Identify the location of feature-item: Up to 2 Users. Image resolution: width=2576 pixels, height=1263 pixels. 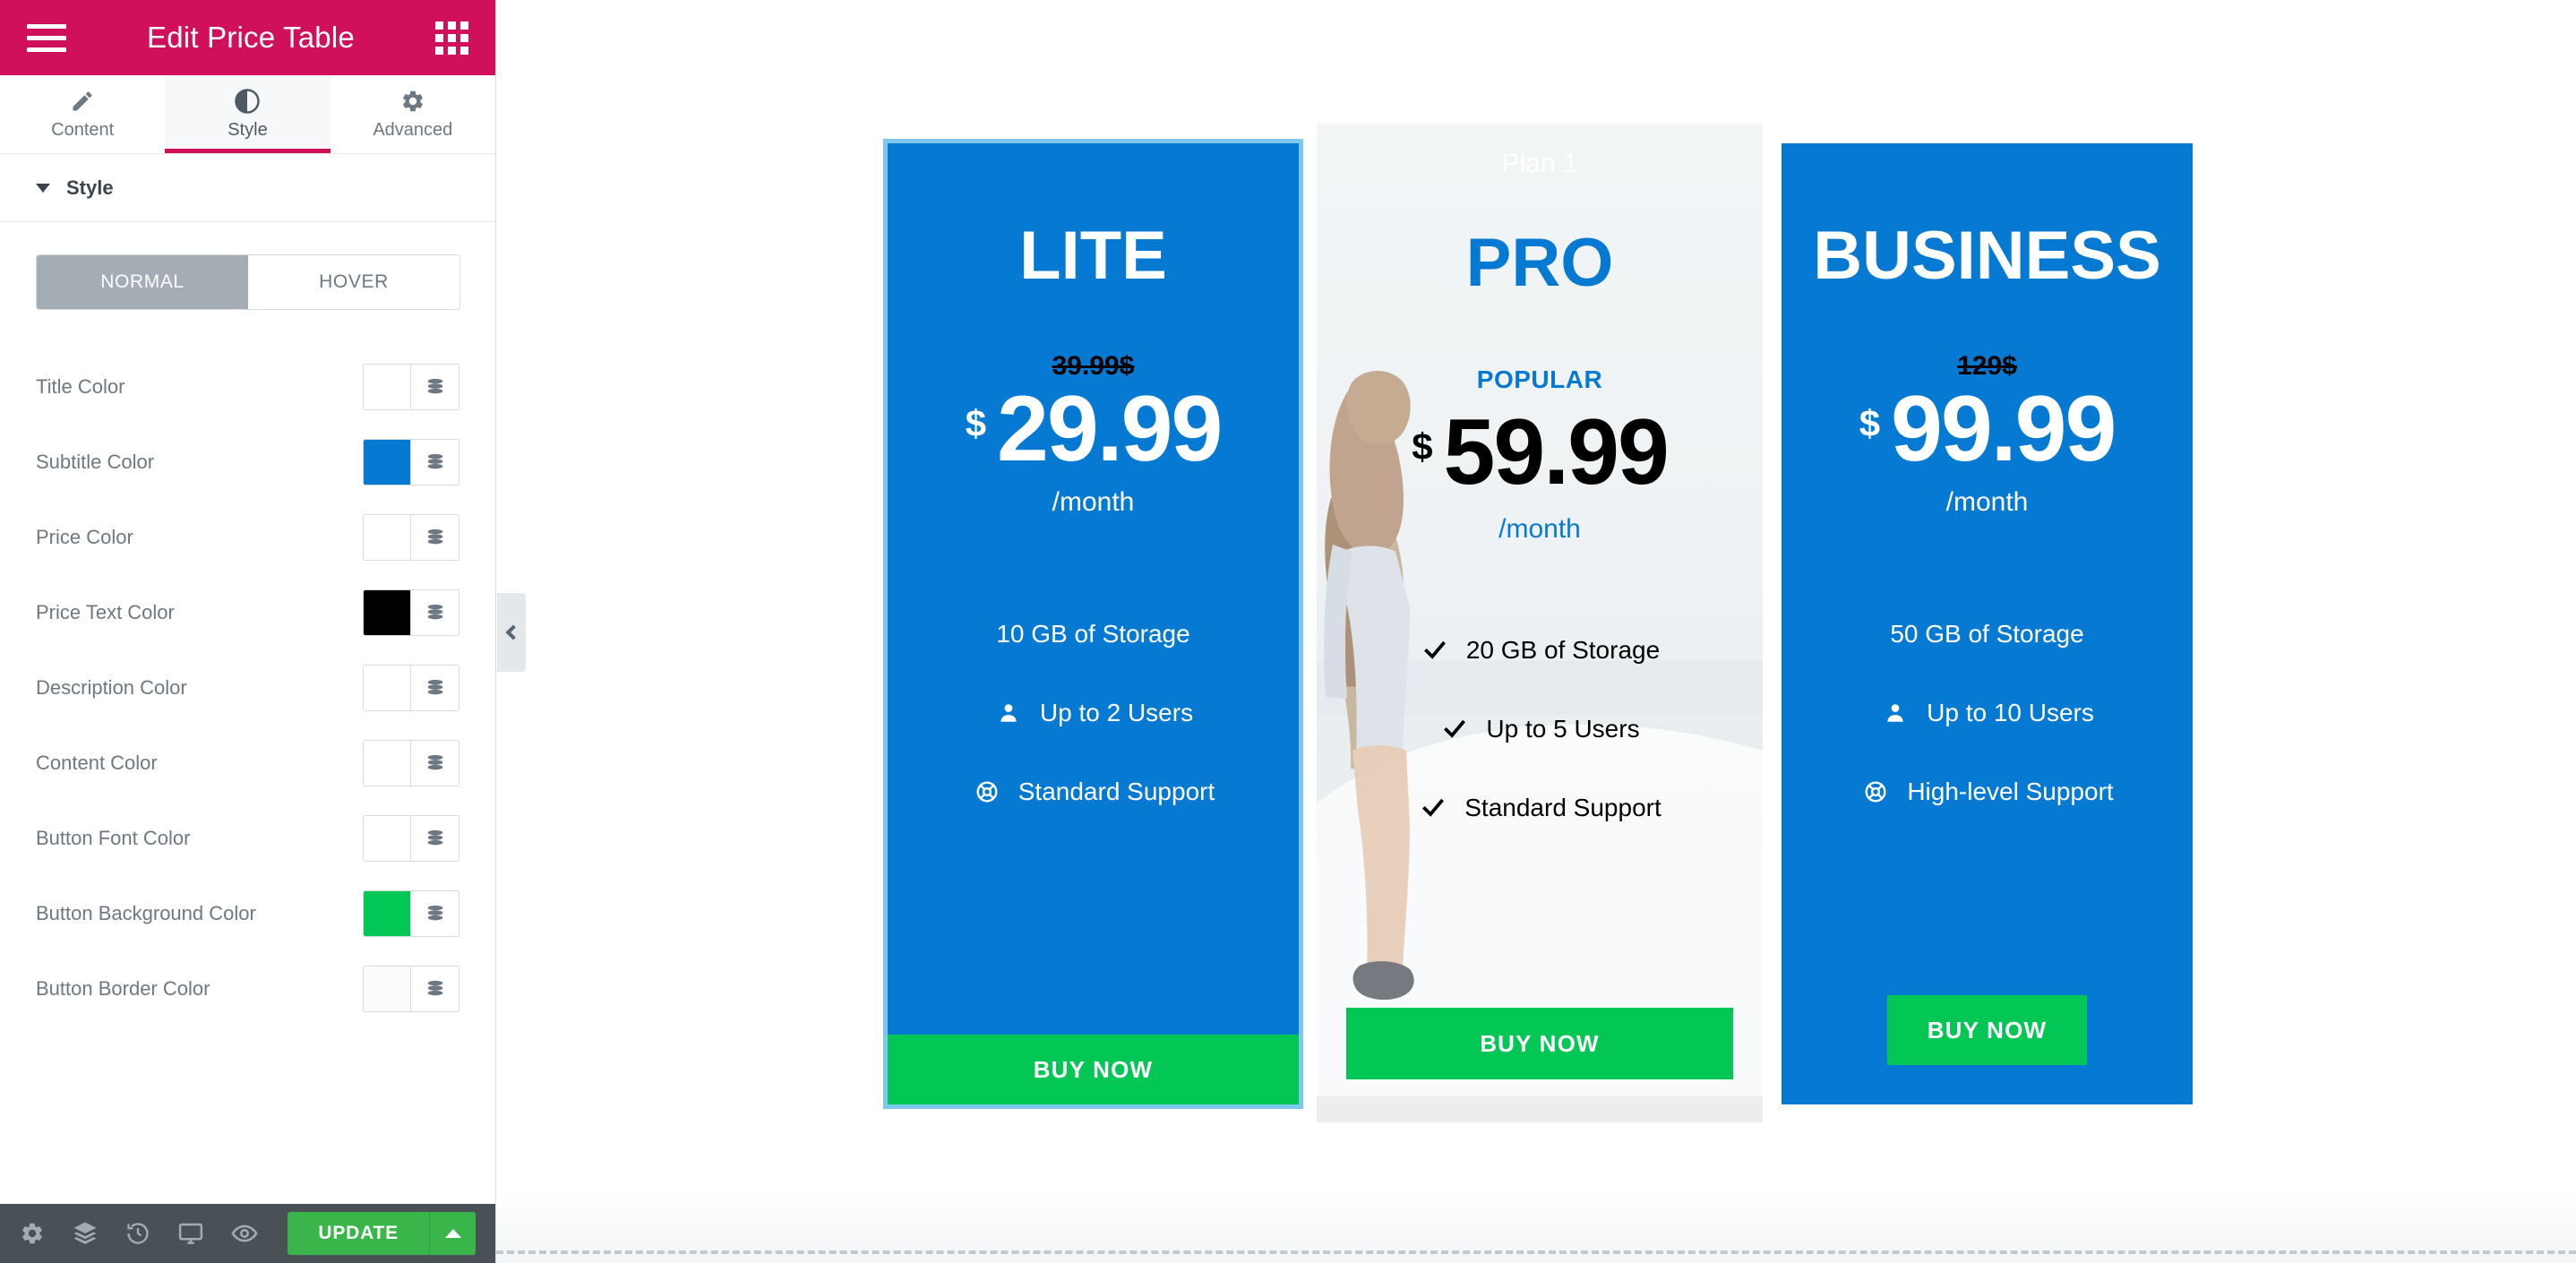
(1093, 713).